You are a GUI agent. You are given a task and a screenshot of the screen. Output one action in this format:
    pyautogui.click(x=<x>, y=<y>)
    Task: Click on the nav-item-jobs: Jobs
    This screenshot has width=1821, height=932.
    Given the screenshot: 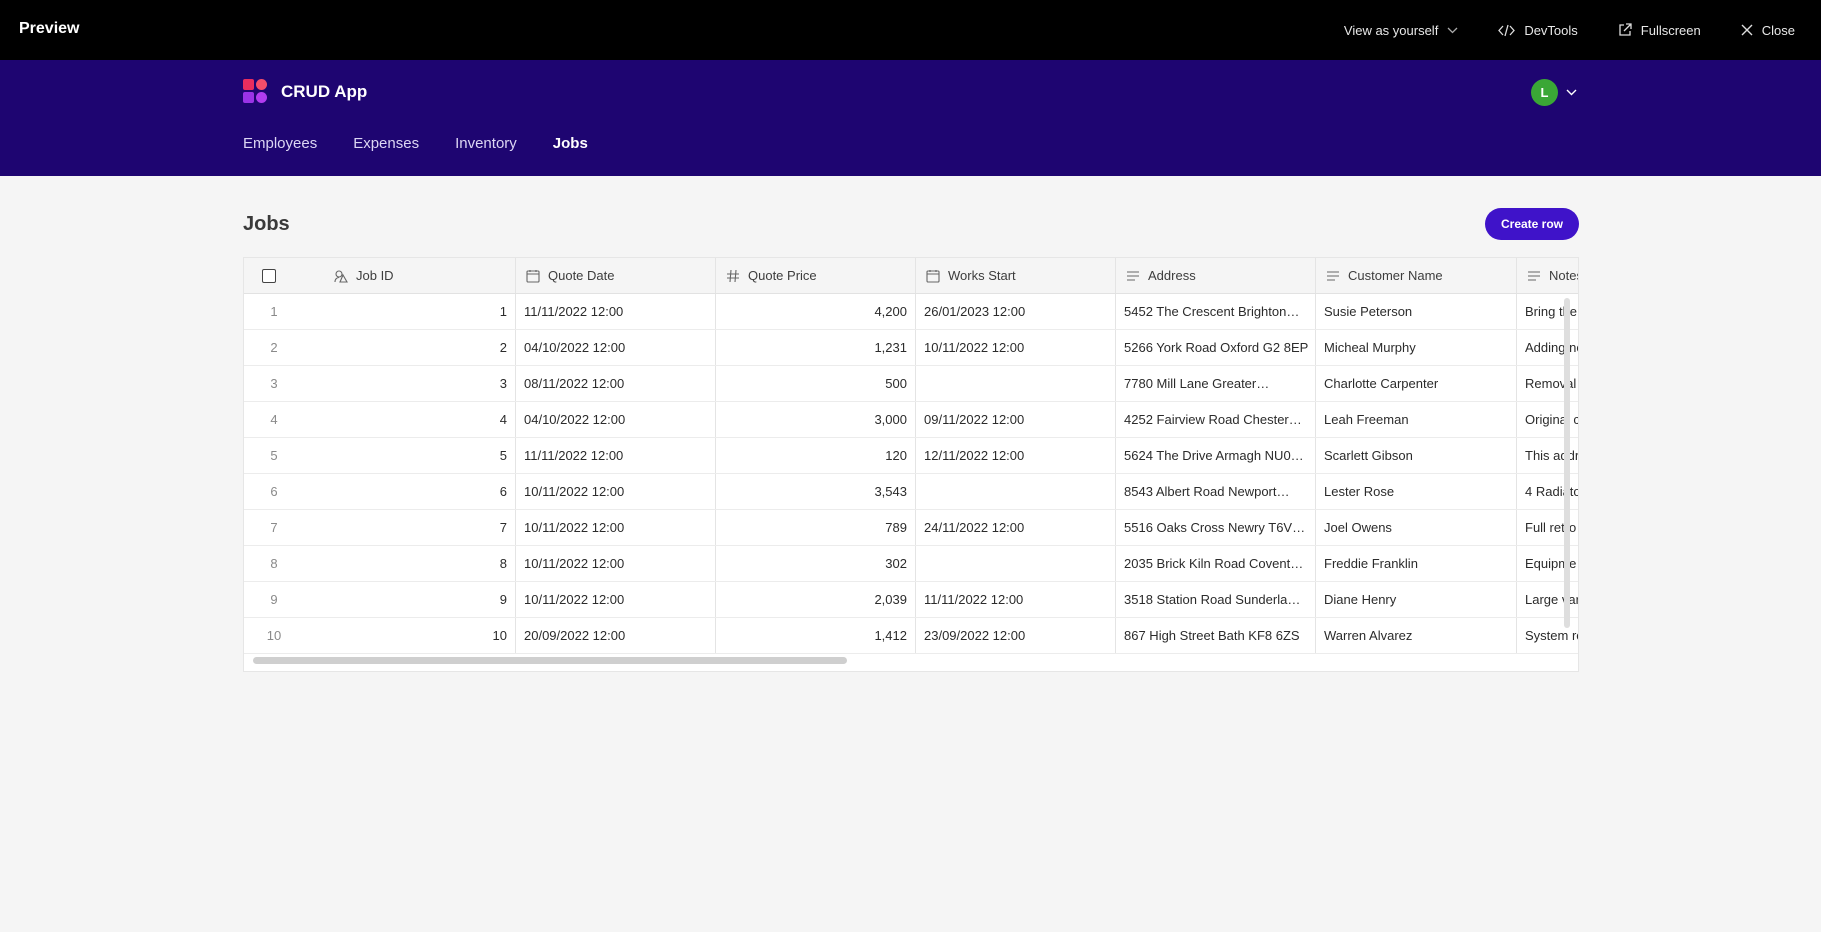 What is the action you would take?
    pyautogui.click(x=570, y=143)
    